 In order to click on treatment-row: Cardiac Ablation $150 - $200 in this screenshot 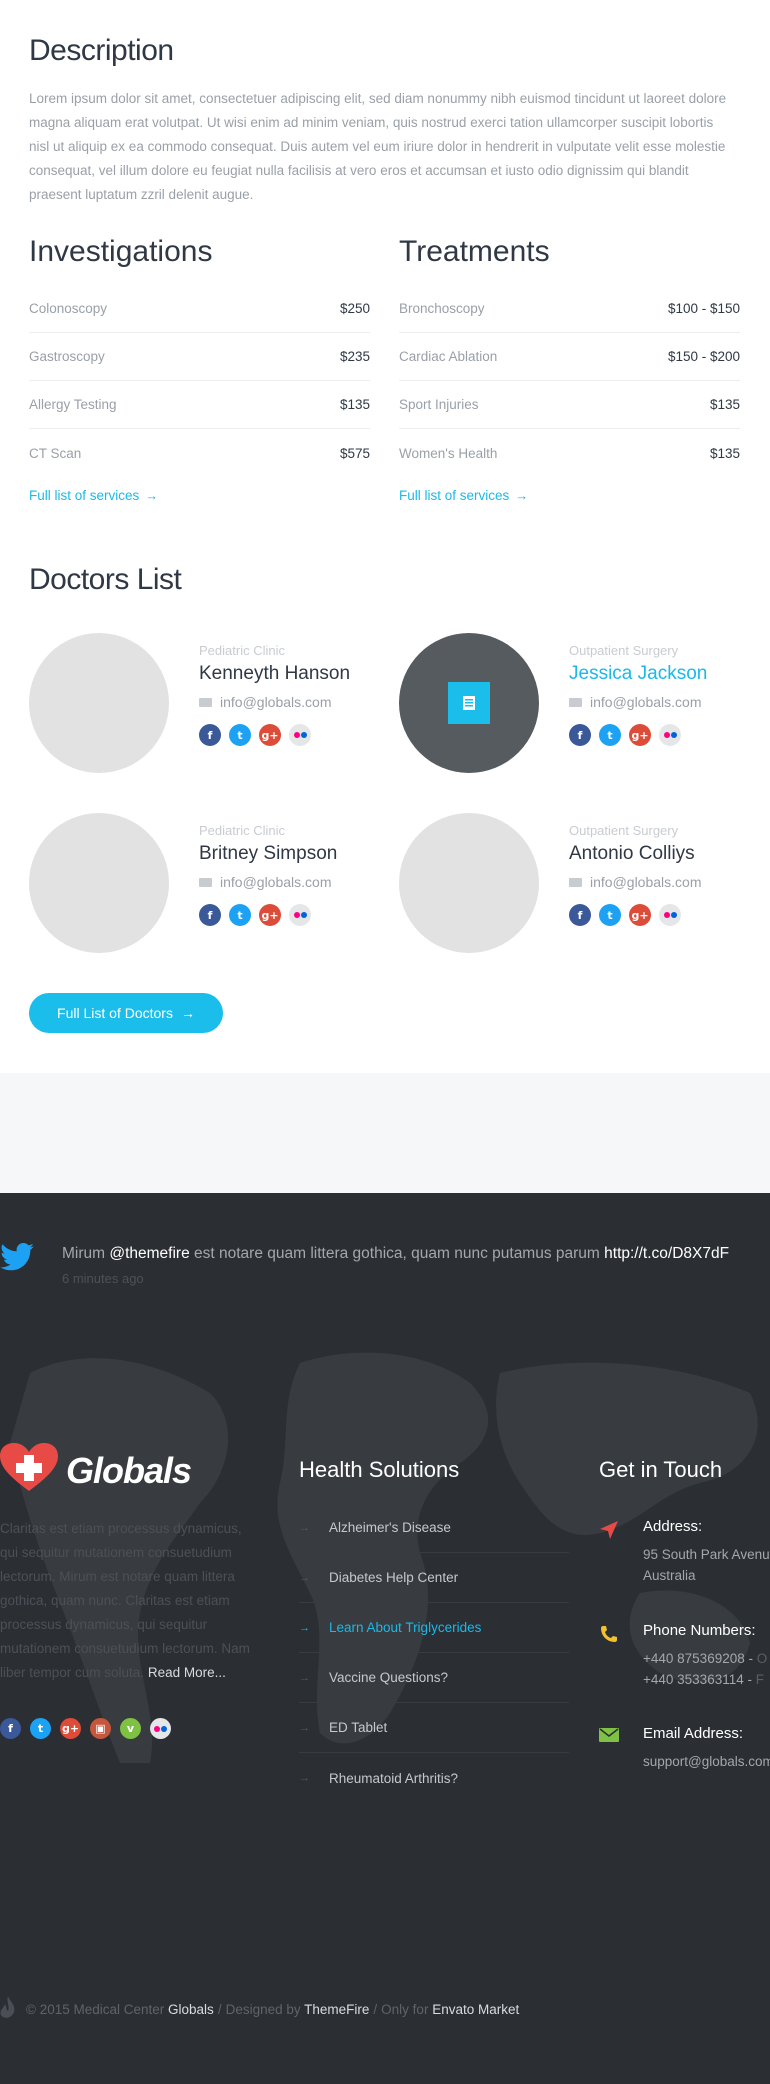, I will do `click(569, 357)`.